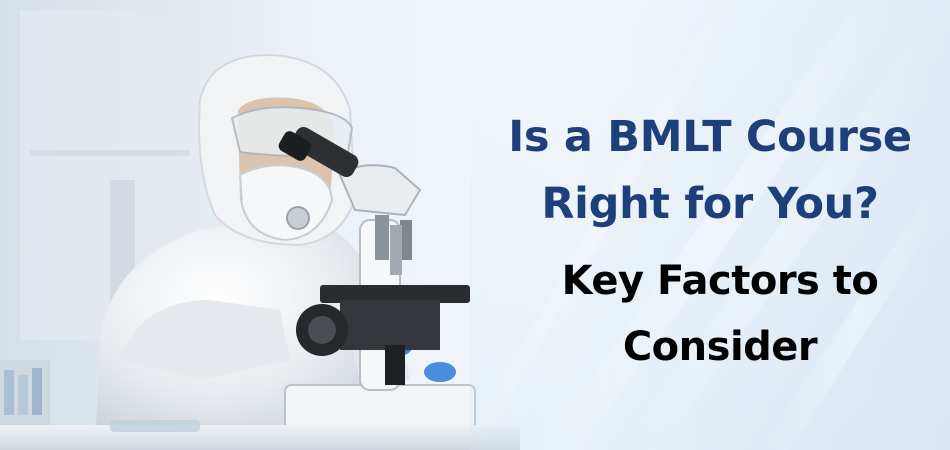 The height and width of the screenshot is (450, 950). What do you see at coordinates (710, 204) in the screenshot?
I see `headline-line-2: Right for You?` at bounding box center [710, 204].